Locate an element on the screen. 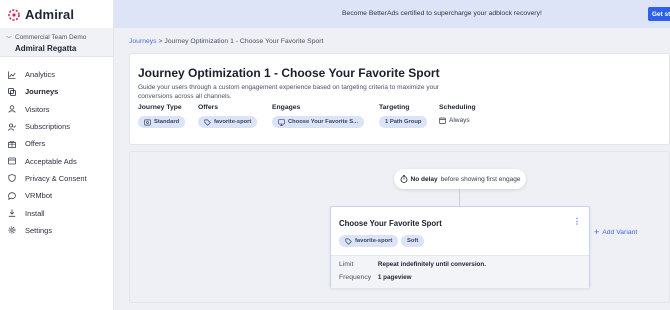  frequency-label: Frequency is located at coordinates (355, 277).